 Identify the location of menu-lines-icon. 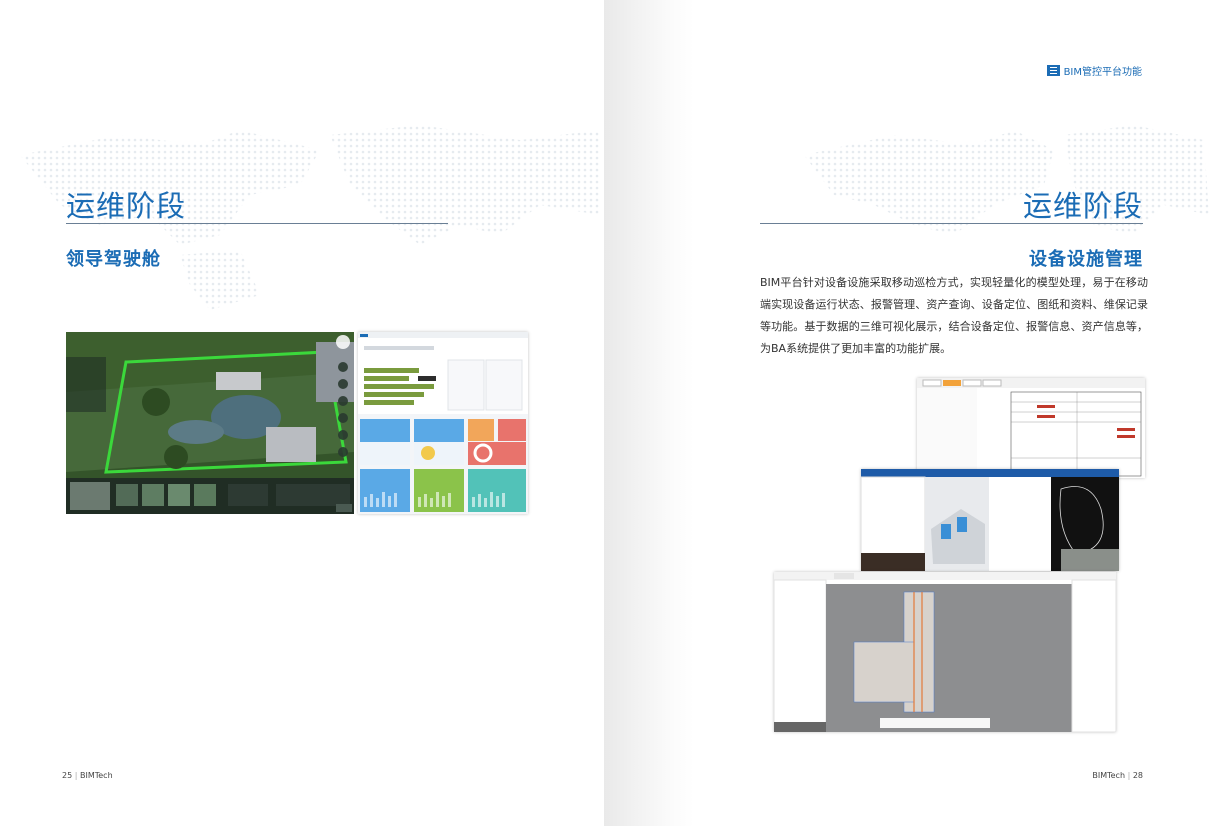
(1053, 70).